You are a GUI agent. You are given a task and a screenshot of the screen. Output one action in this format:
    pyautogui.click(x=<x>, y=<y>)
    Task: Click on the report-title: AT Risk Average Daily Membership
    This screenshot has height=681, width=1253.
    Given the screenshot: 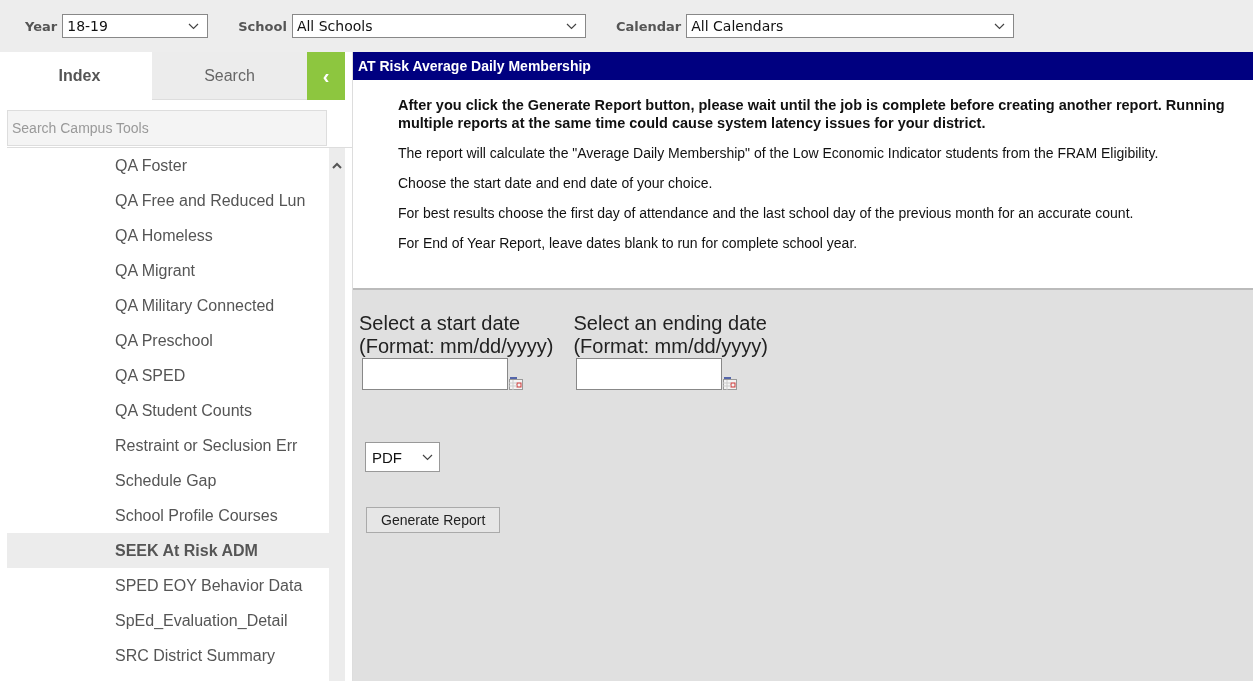 What is the action you would take?
    pyautogui.click(x=803, y=66)
    